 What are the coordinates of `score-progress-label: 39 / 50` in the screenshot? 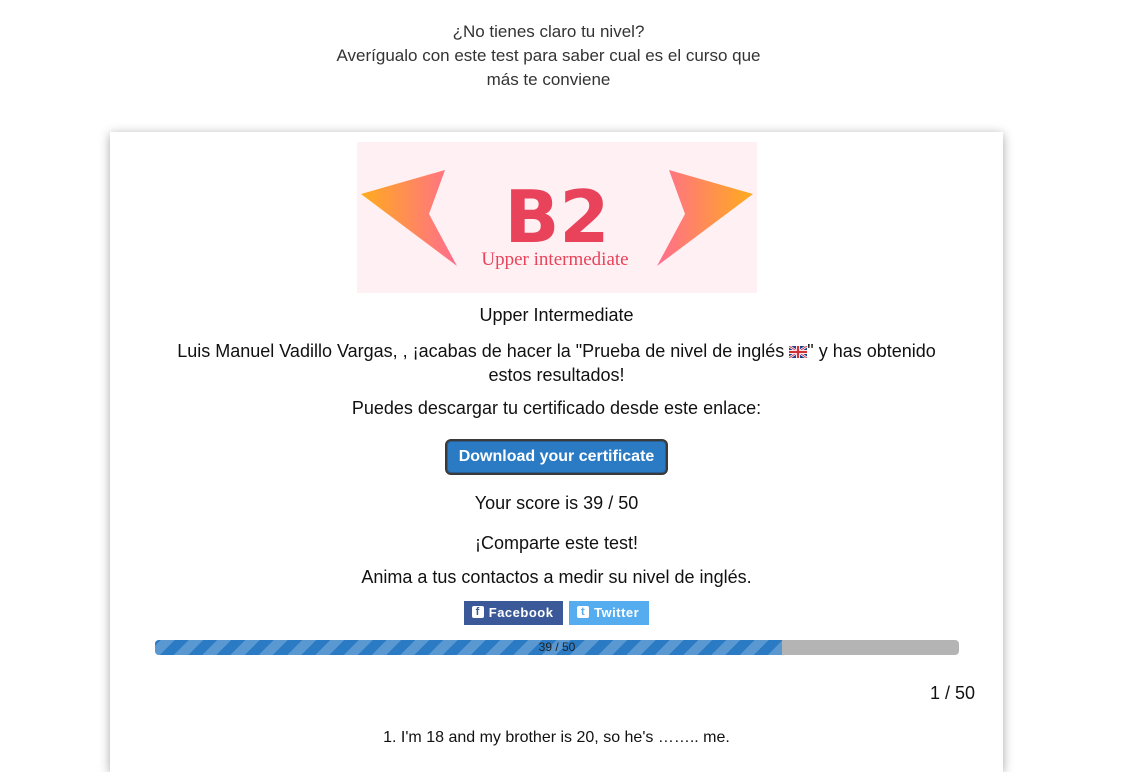 It's located at (557, 647).